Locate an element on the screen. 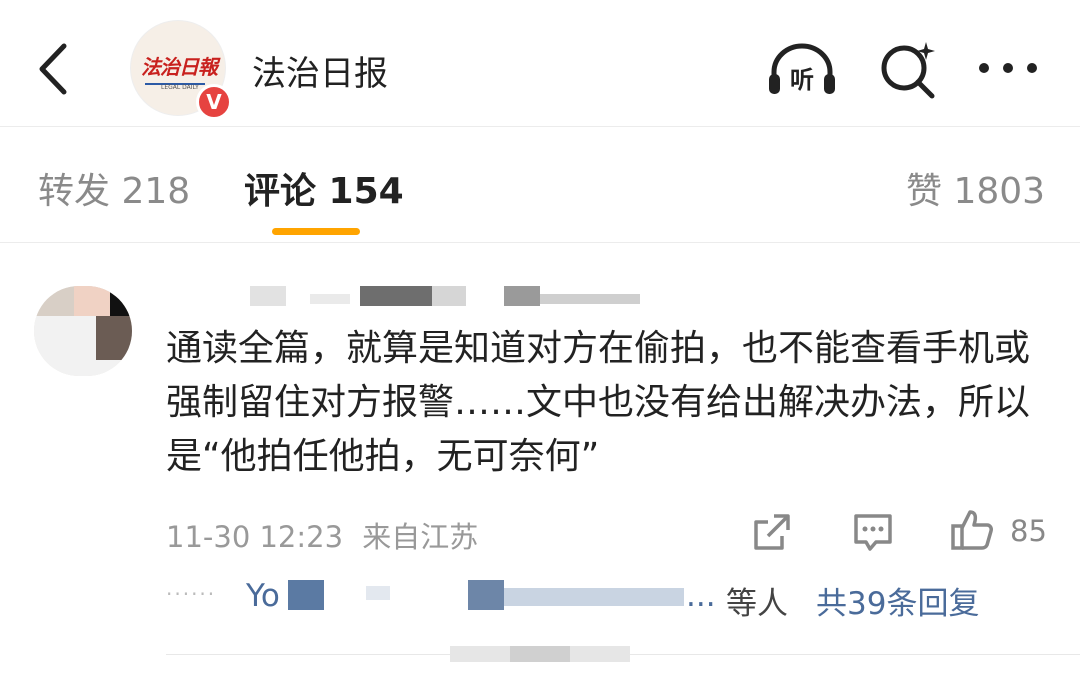  replies-preview: ······ Yo ... 等人 共39条回复 is located at coordinates (616, 600).